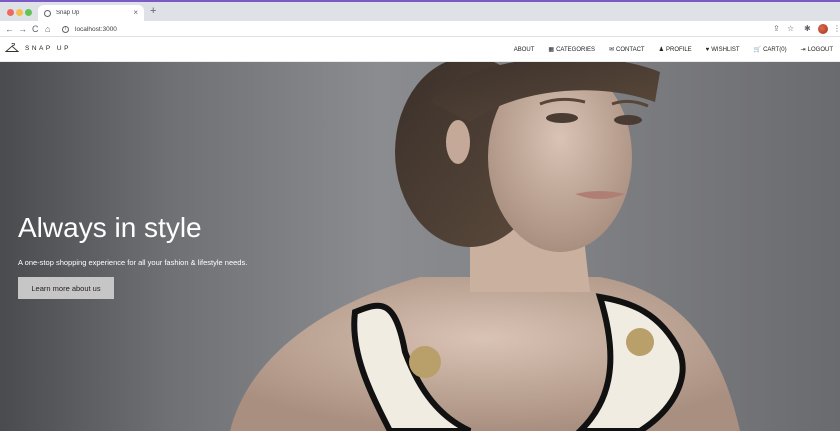 The width and height of the screenshot is (840, 431). Describe the element at coordinates (12, 47) in the screenshot. I see `hanger-icon` at that location.